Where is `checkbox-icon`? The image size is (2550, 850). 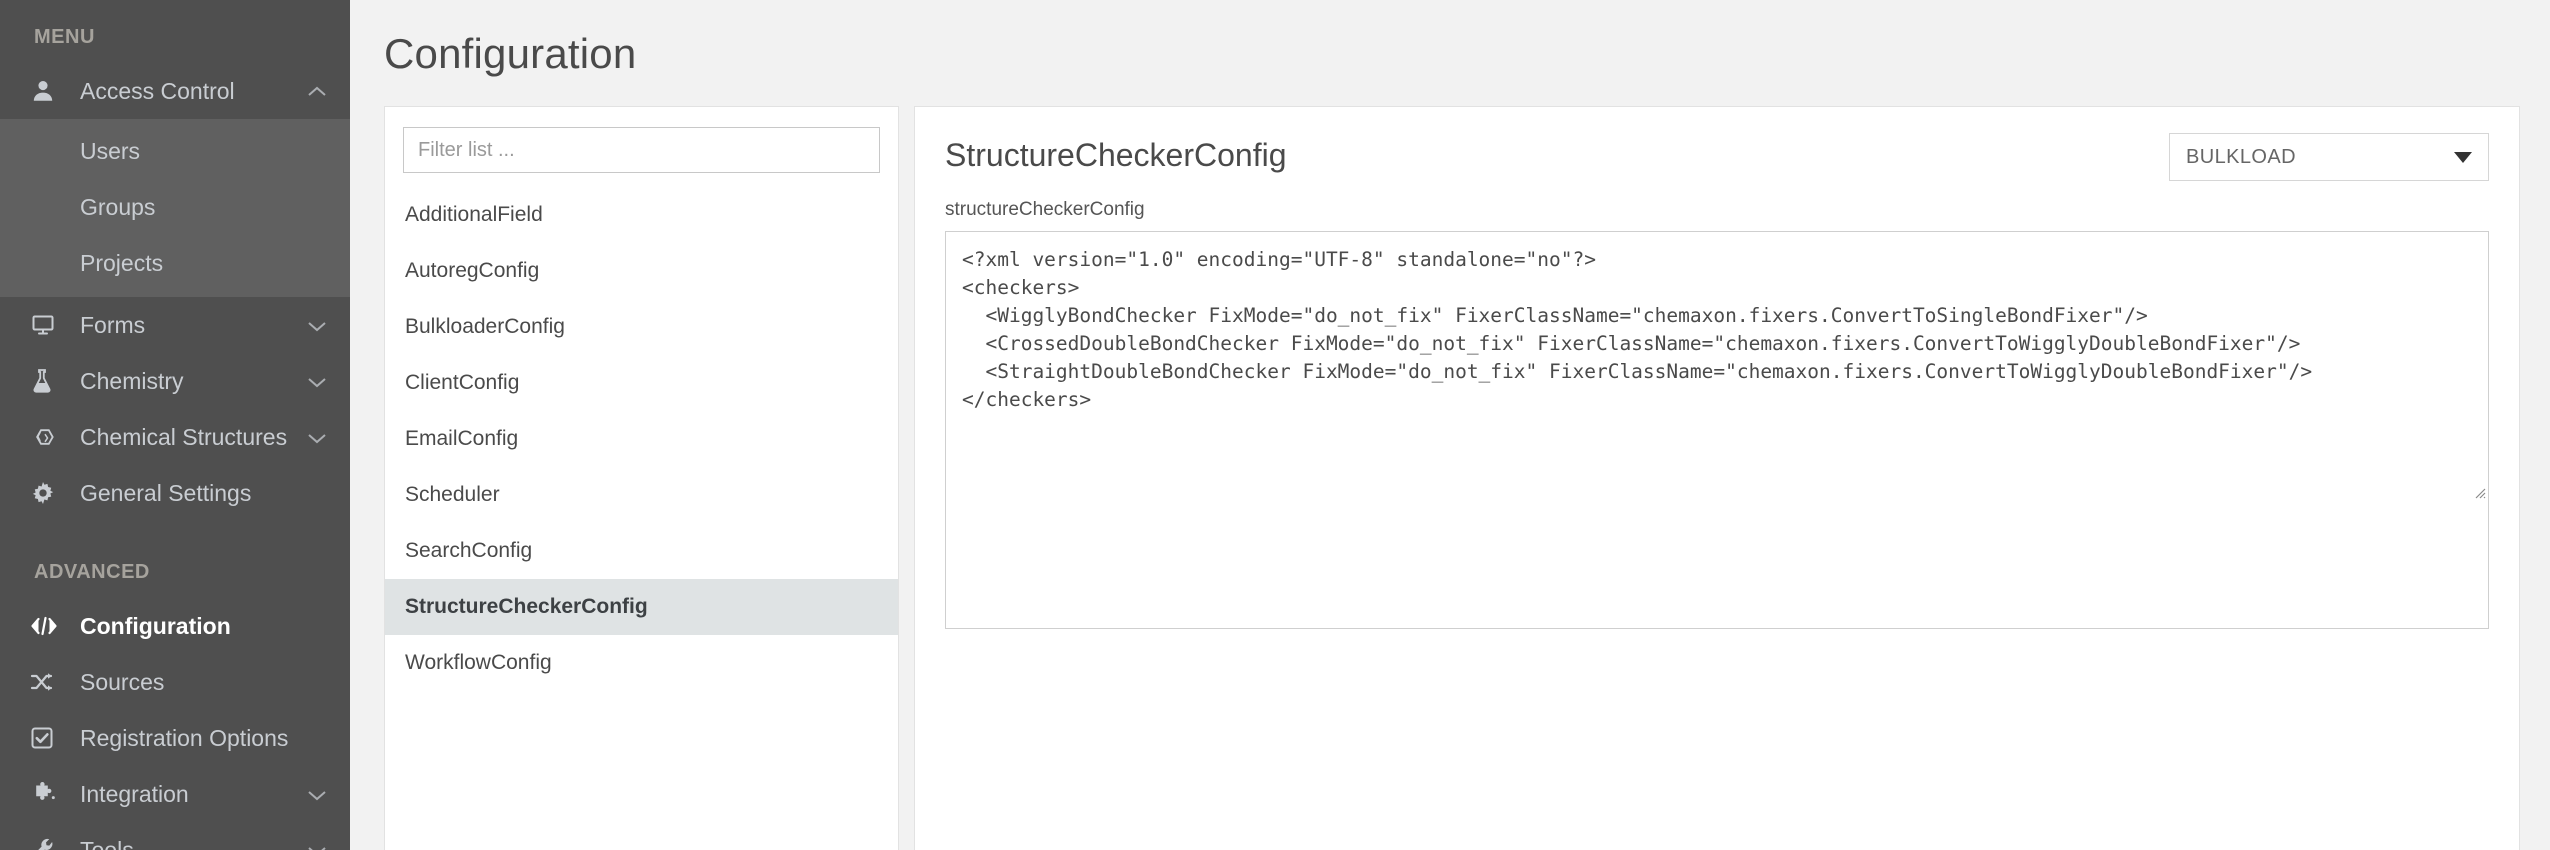 checkbox-icon is located at coordinates (47, 738).